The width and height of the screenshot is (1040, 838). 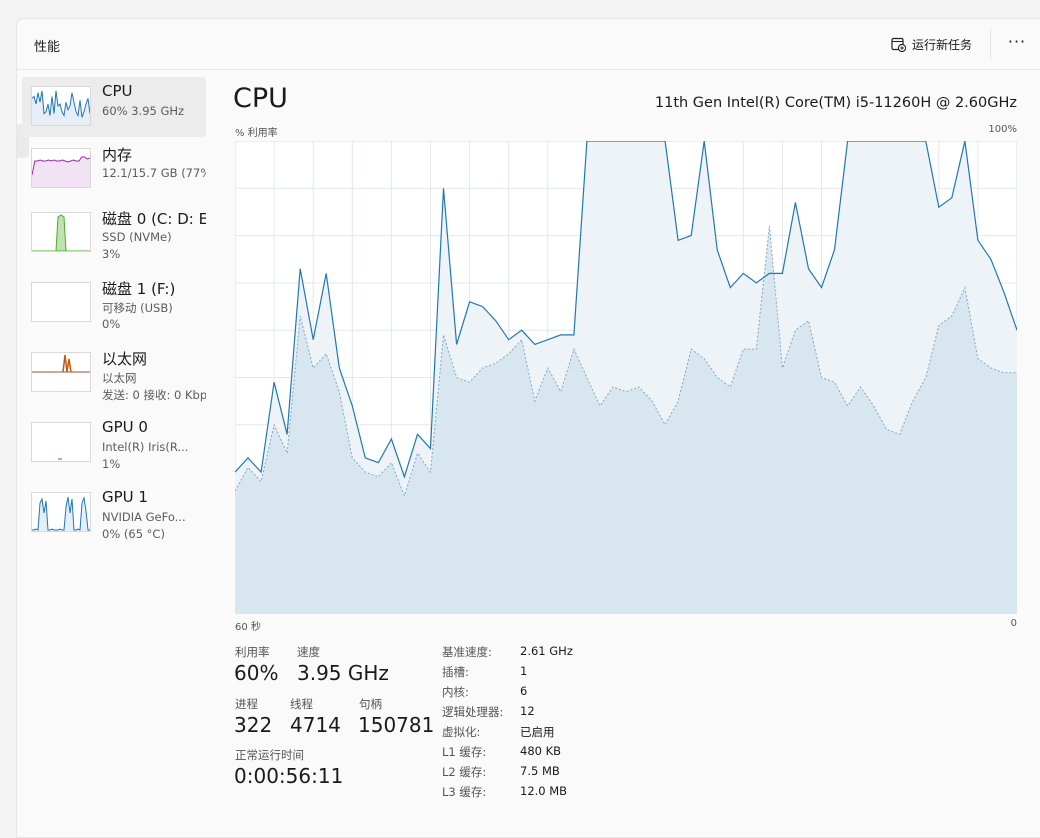 I want to click on more-options-button: ···, so click(x=1017, y=44).